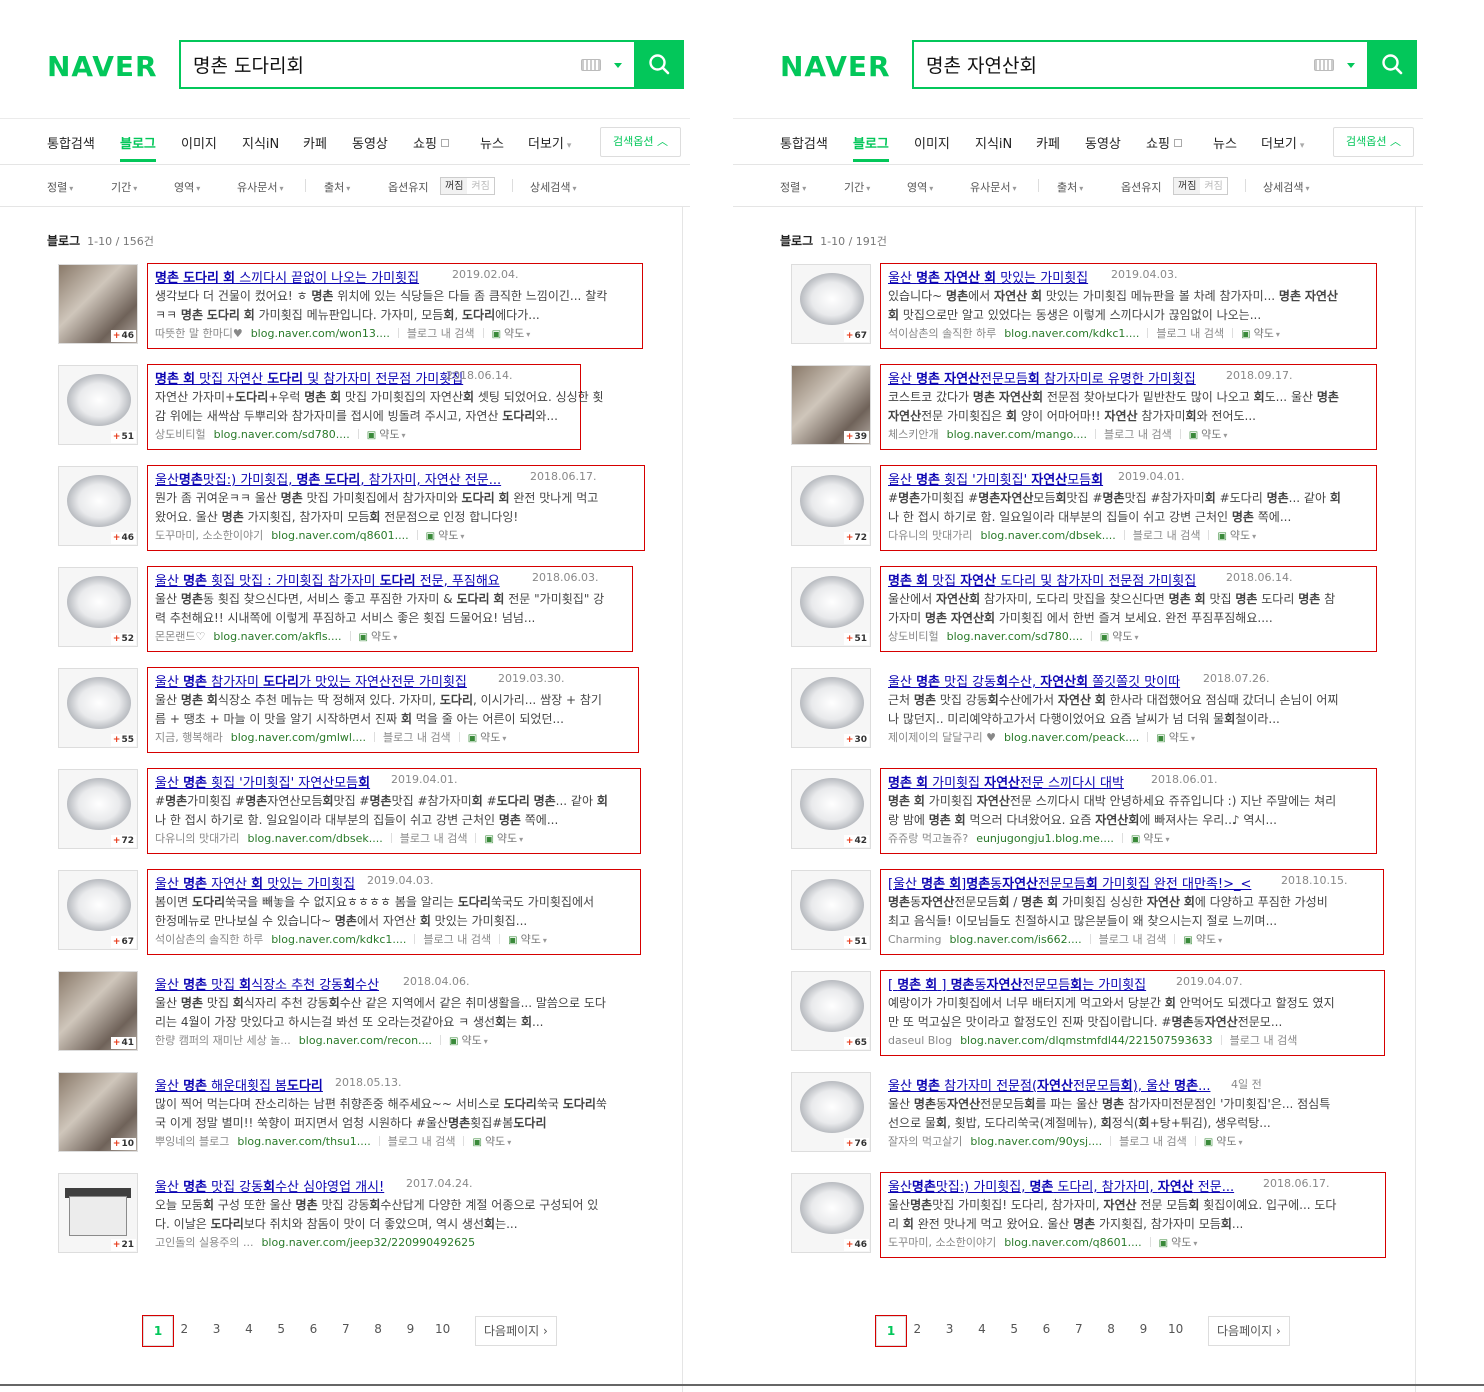 The width and height of the screenshot is (1484, 1392). What do you see at coordinates (255, 882) in the screenshot?
I see `result-title-link: 울산 명촌 자연산 회 맛있는 가미횟집` at bounding box center [255, 882].